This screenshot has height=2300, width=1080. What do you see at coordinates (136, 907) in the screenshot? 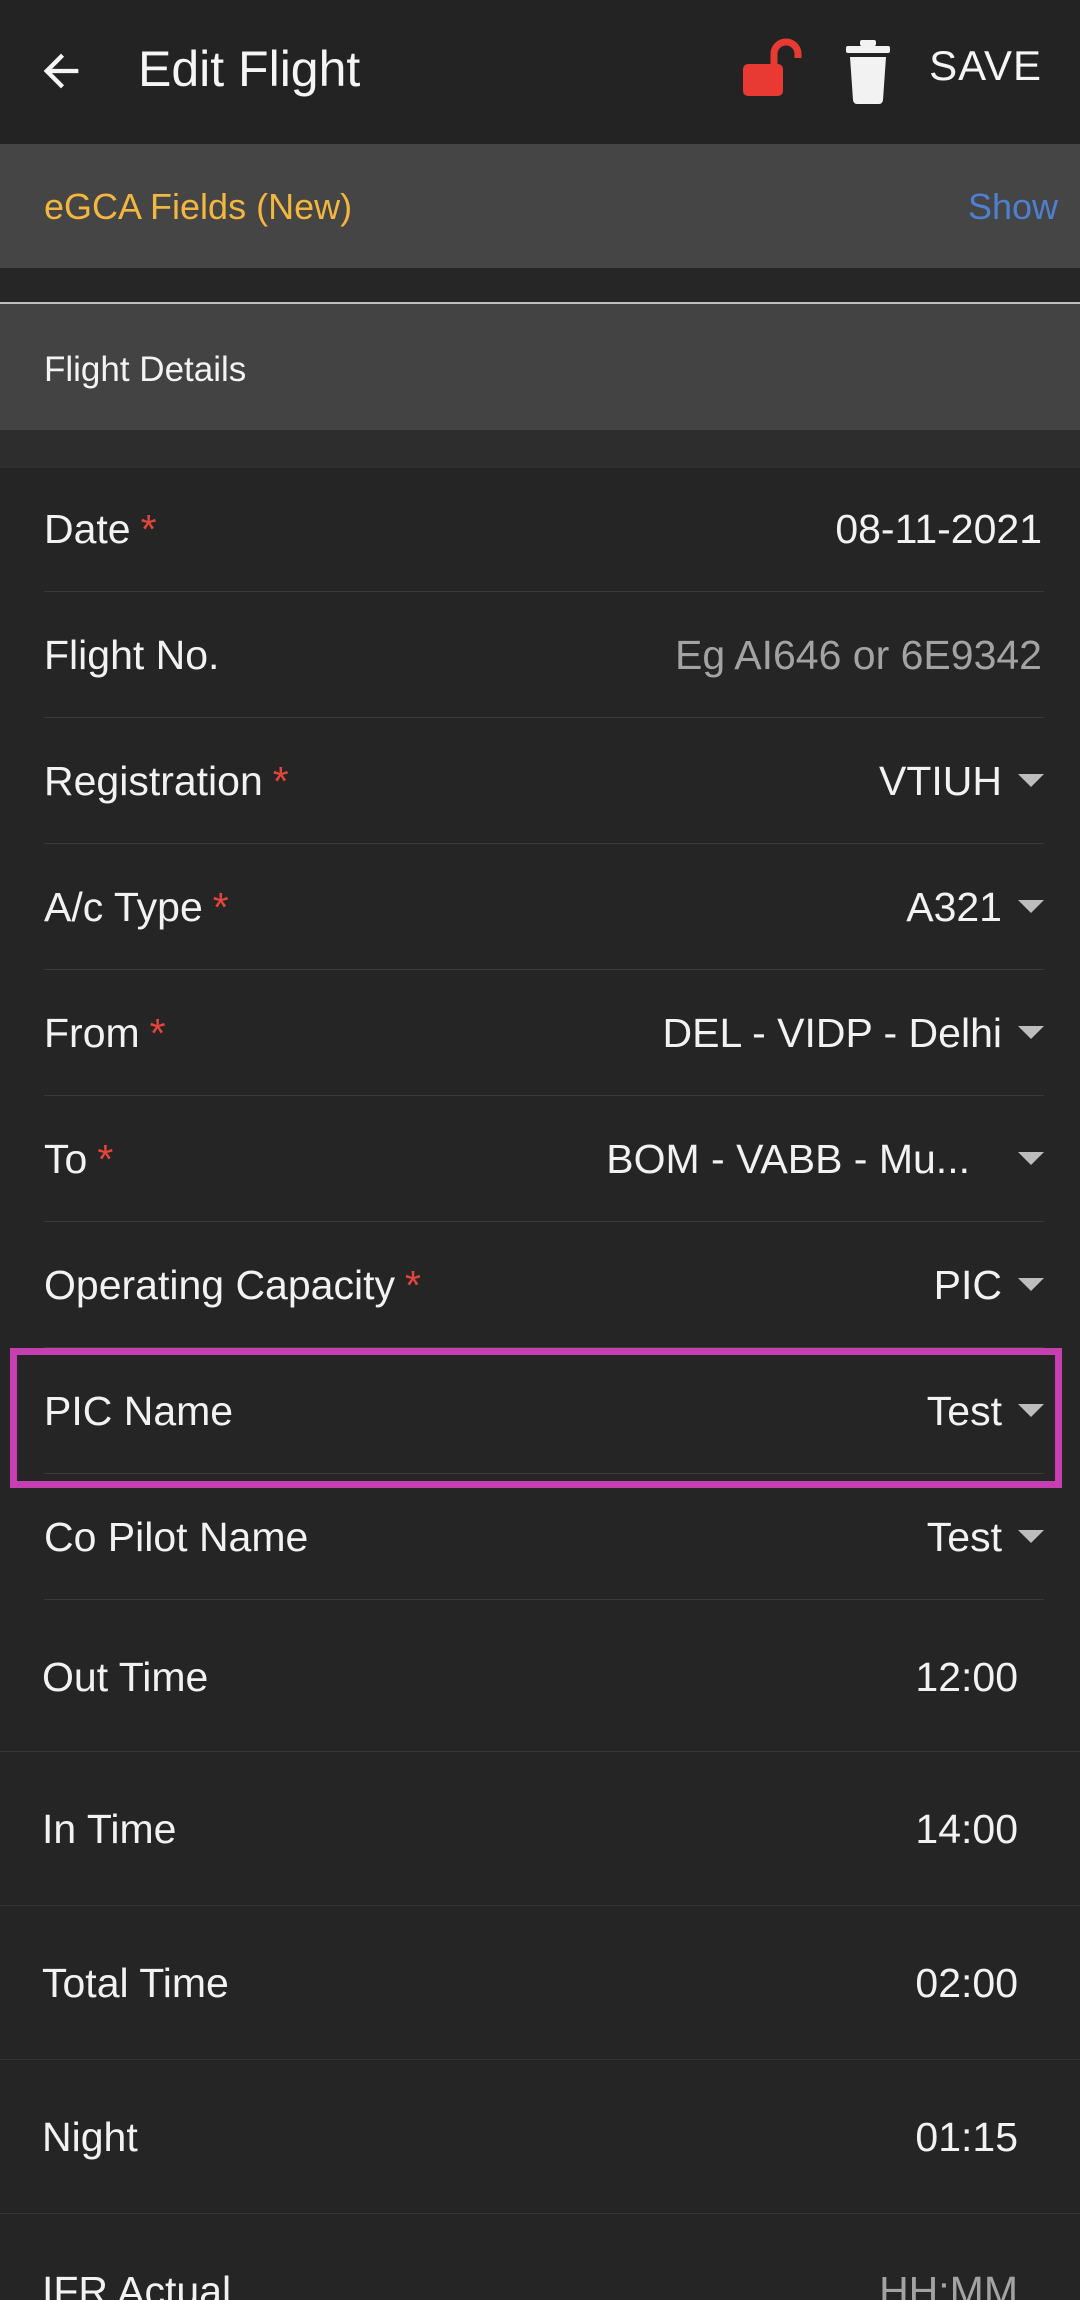
I see `ac-type-label: A/c Type *` at bounding box center [136, 907].